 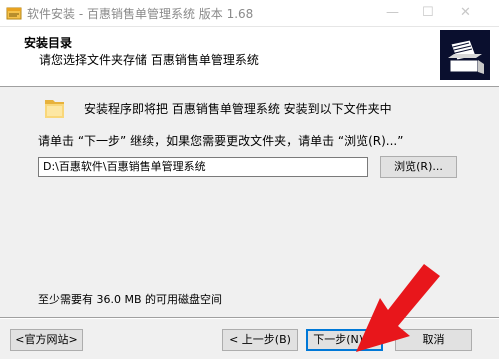 What do you see at coordinates (238, 109) in the screenshot?
I see `install-intro-text: 安装程序即将把 百惠销售单管理系统 安装到以下文件夹中` at bounding box center [238, 109].